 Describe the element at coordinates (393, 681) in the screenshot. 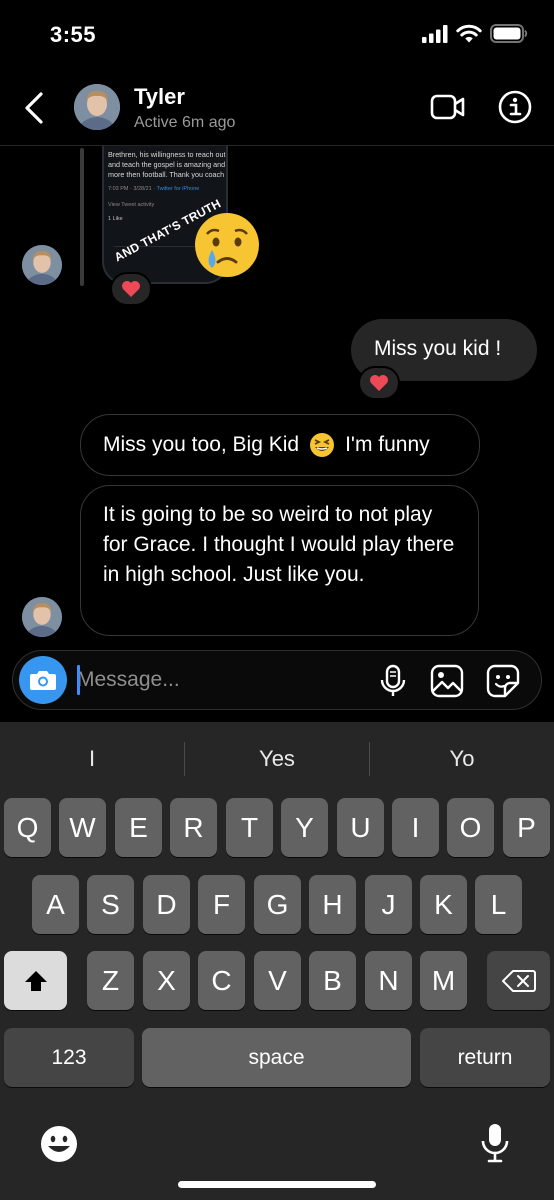

I see `microphone-icon` at that location.